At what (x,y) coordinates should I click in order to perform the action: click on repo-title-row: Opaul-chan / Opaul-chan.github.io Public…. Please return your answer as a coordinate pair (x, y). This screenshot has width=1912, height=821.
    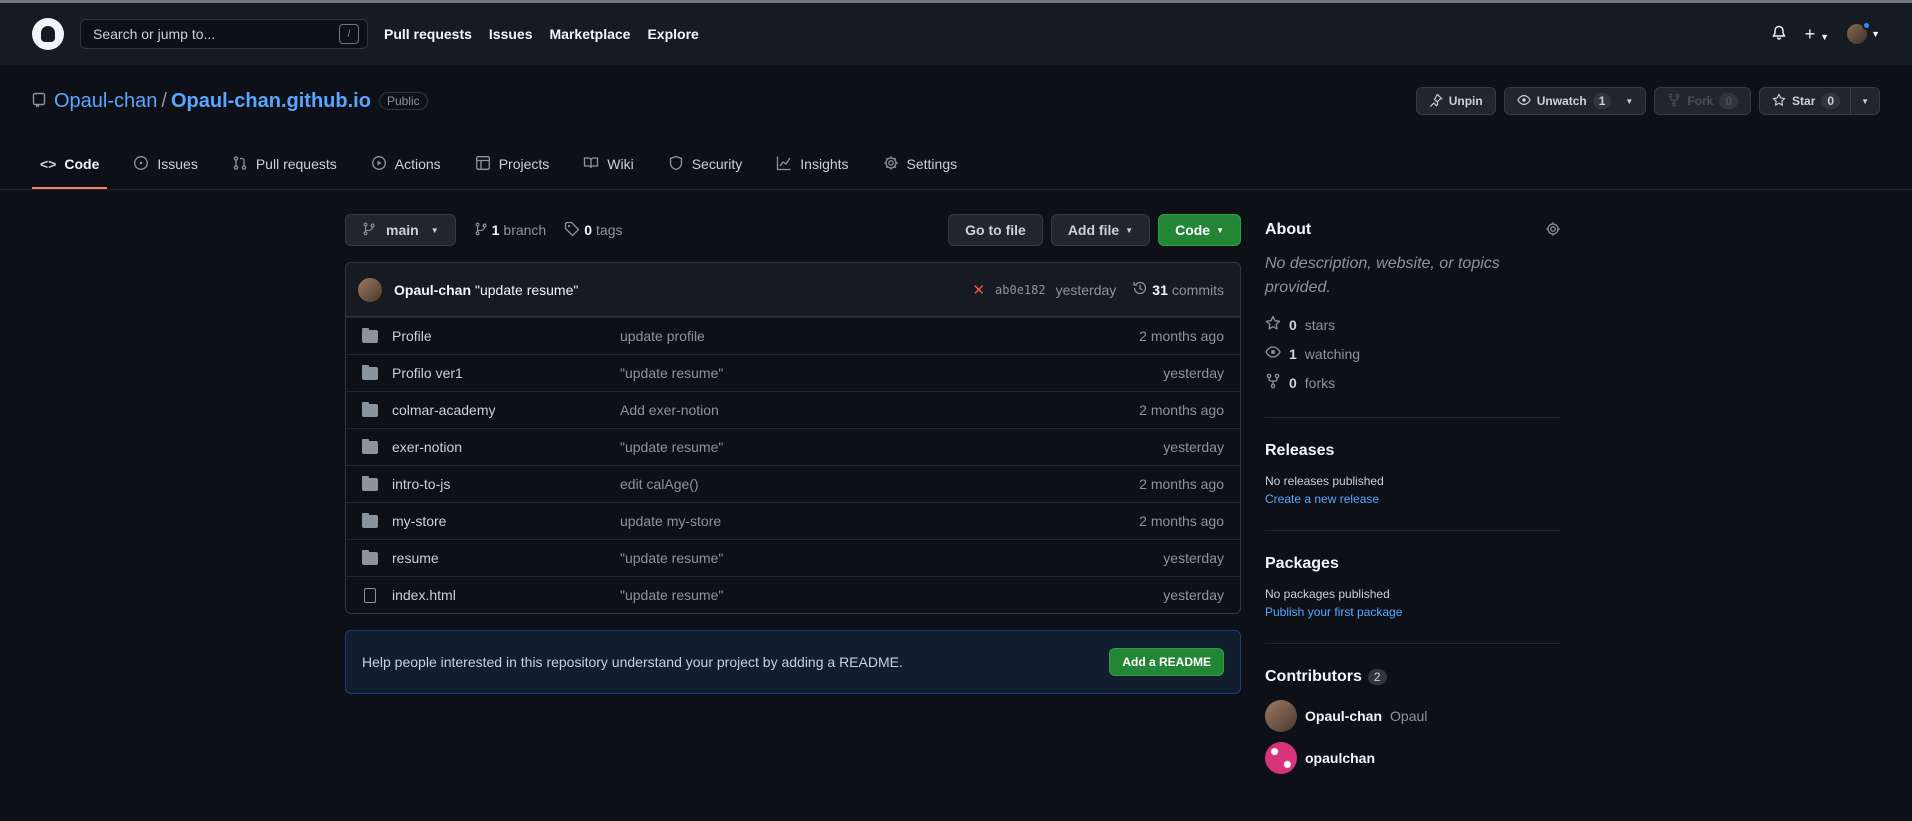
    Looking at the image, I should click on (956, 101).